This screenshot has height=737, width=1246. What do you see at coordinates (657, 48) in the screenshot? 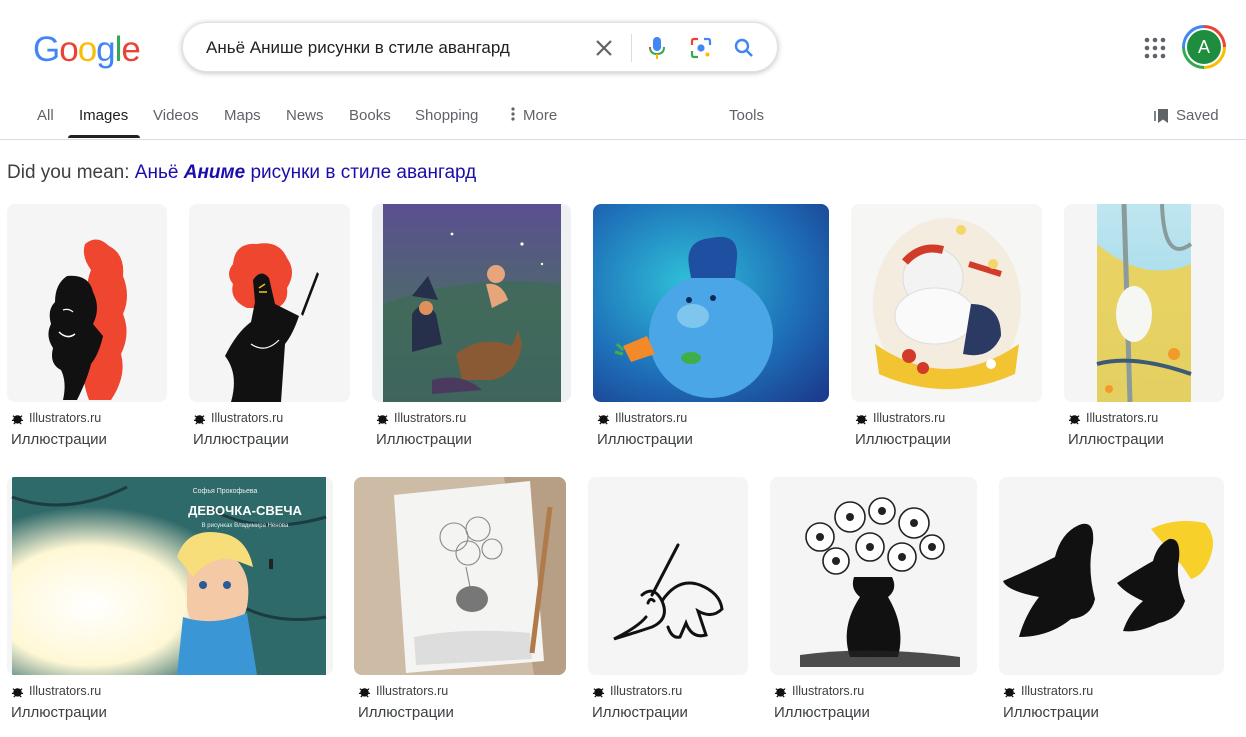
I see `microphone-icon` at bounding box center [657, 48].